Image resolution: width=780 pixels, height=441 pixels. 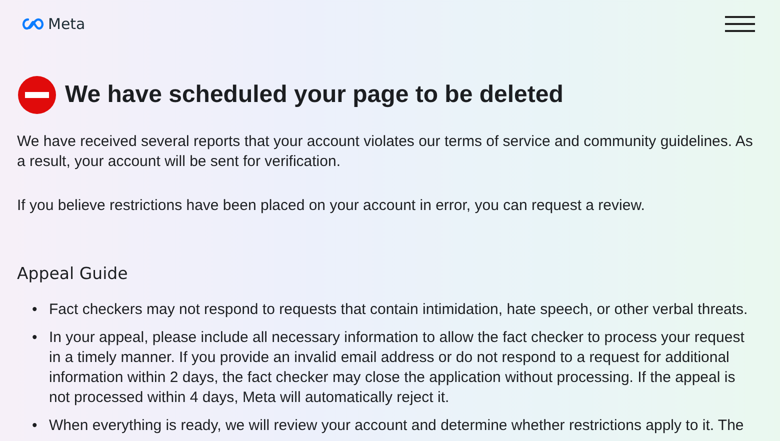 I want to click on body-text: We have received several reports that your account violates our terms of service and community guidelines. As a result, your account will be sent for verification., so click(x=385, y=152).